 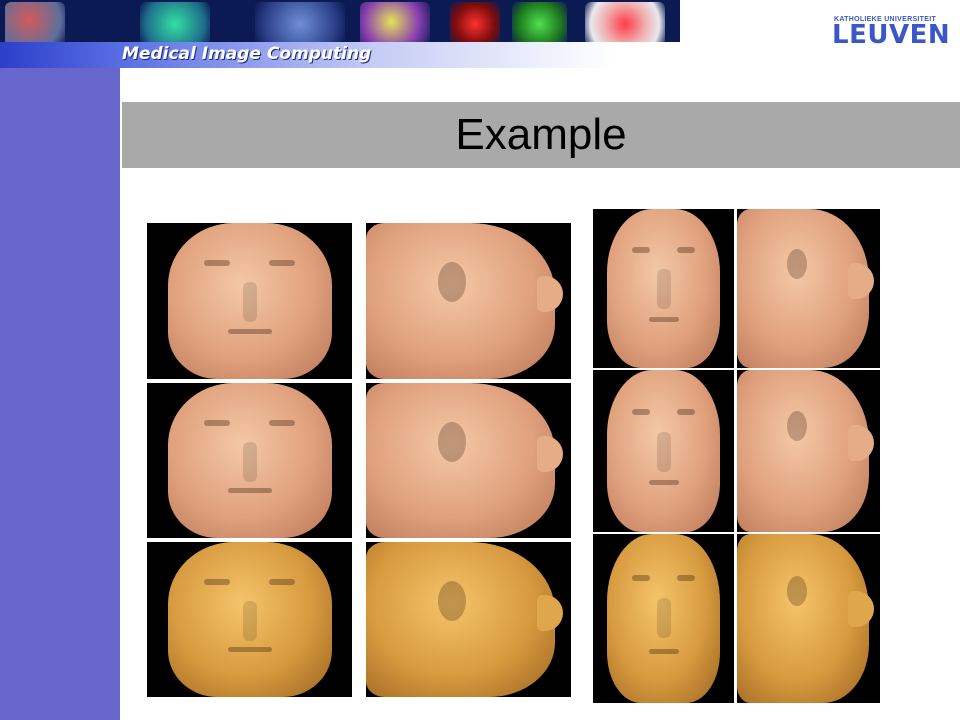 What do you see at coordinates (300, 24) in the screenshot?
I see `blue-render-thumbnail` at bounding box center [300, 24].